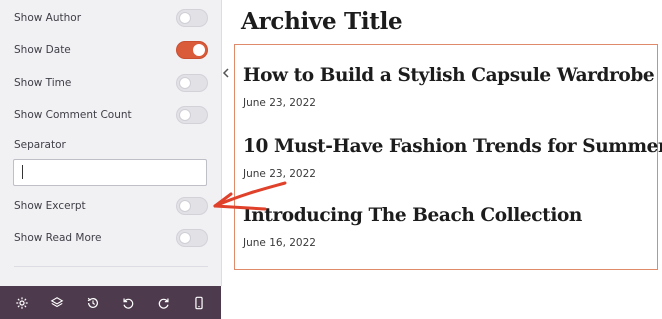 Image resolution: width=662 pixels, height=319 pixels. Describe the element at coordinates (40, 145) in the screenshot. I see `separator-label: Separator` at that location.